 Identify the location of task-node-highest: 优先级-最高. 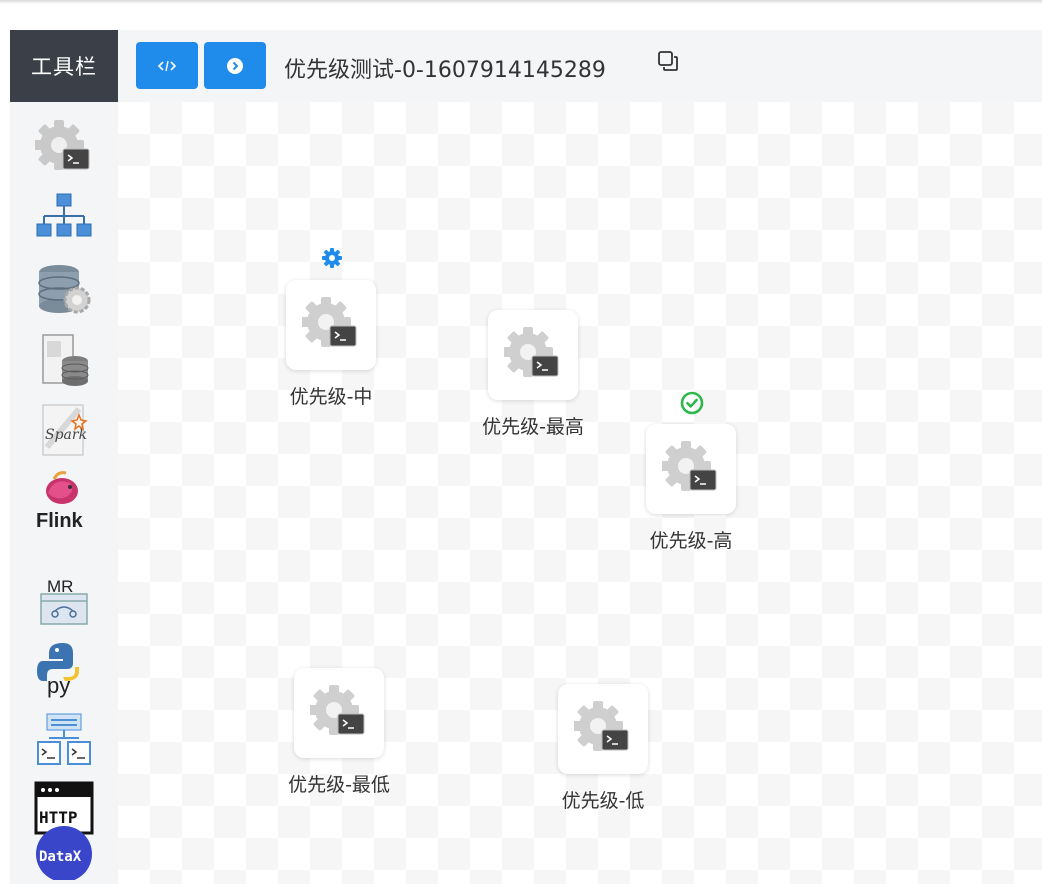
(533, 374).